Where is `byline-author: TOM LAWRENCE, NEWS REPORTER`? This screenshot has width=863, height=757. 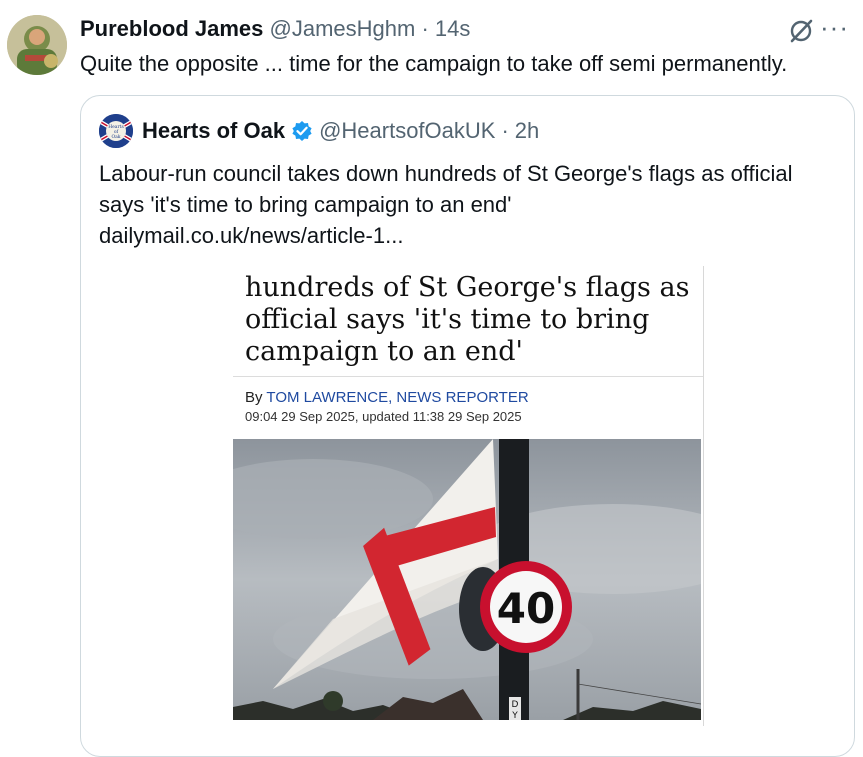
byline-author: TOM LAWRENCE, NEWS REPORTER is located at coordinates (397, 397).